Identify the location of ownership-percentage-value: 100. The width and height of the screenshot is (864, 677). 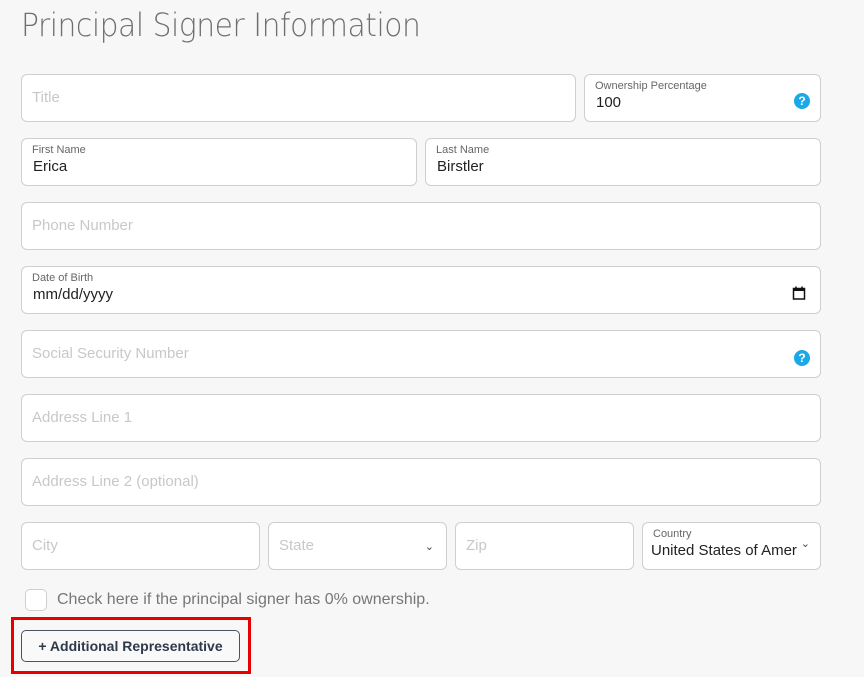
(609, 102).